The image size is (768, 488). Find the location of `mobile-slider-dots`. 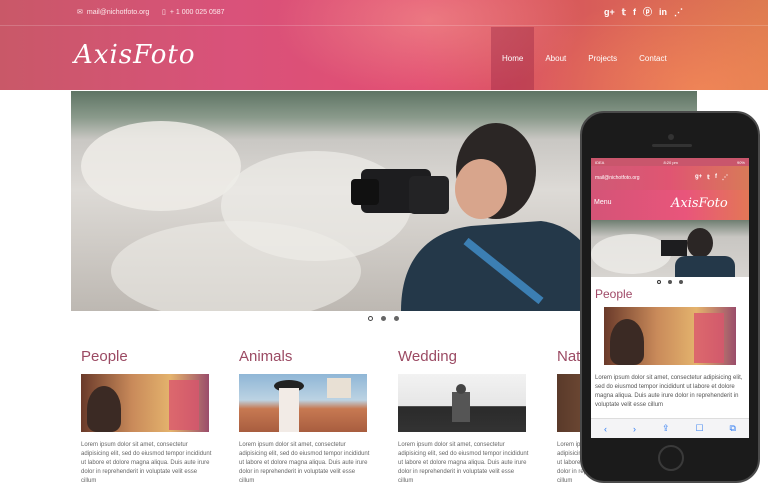

mobile-slider-dots is located at coordinates (670, 282).